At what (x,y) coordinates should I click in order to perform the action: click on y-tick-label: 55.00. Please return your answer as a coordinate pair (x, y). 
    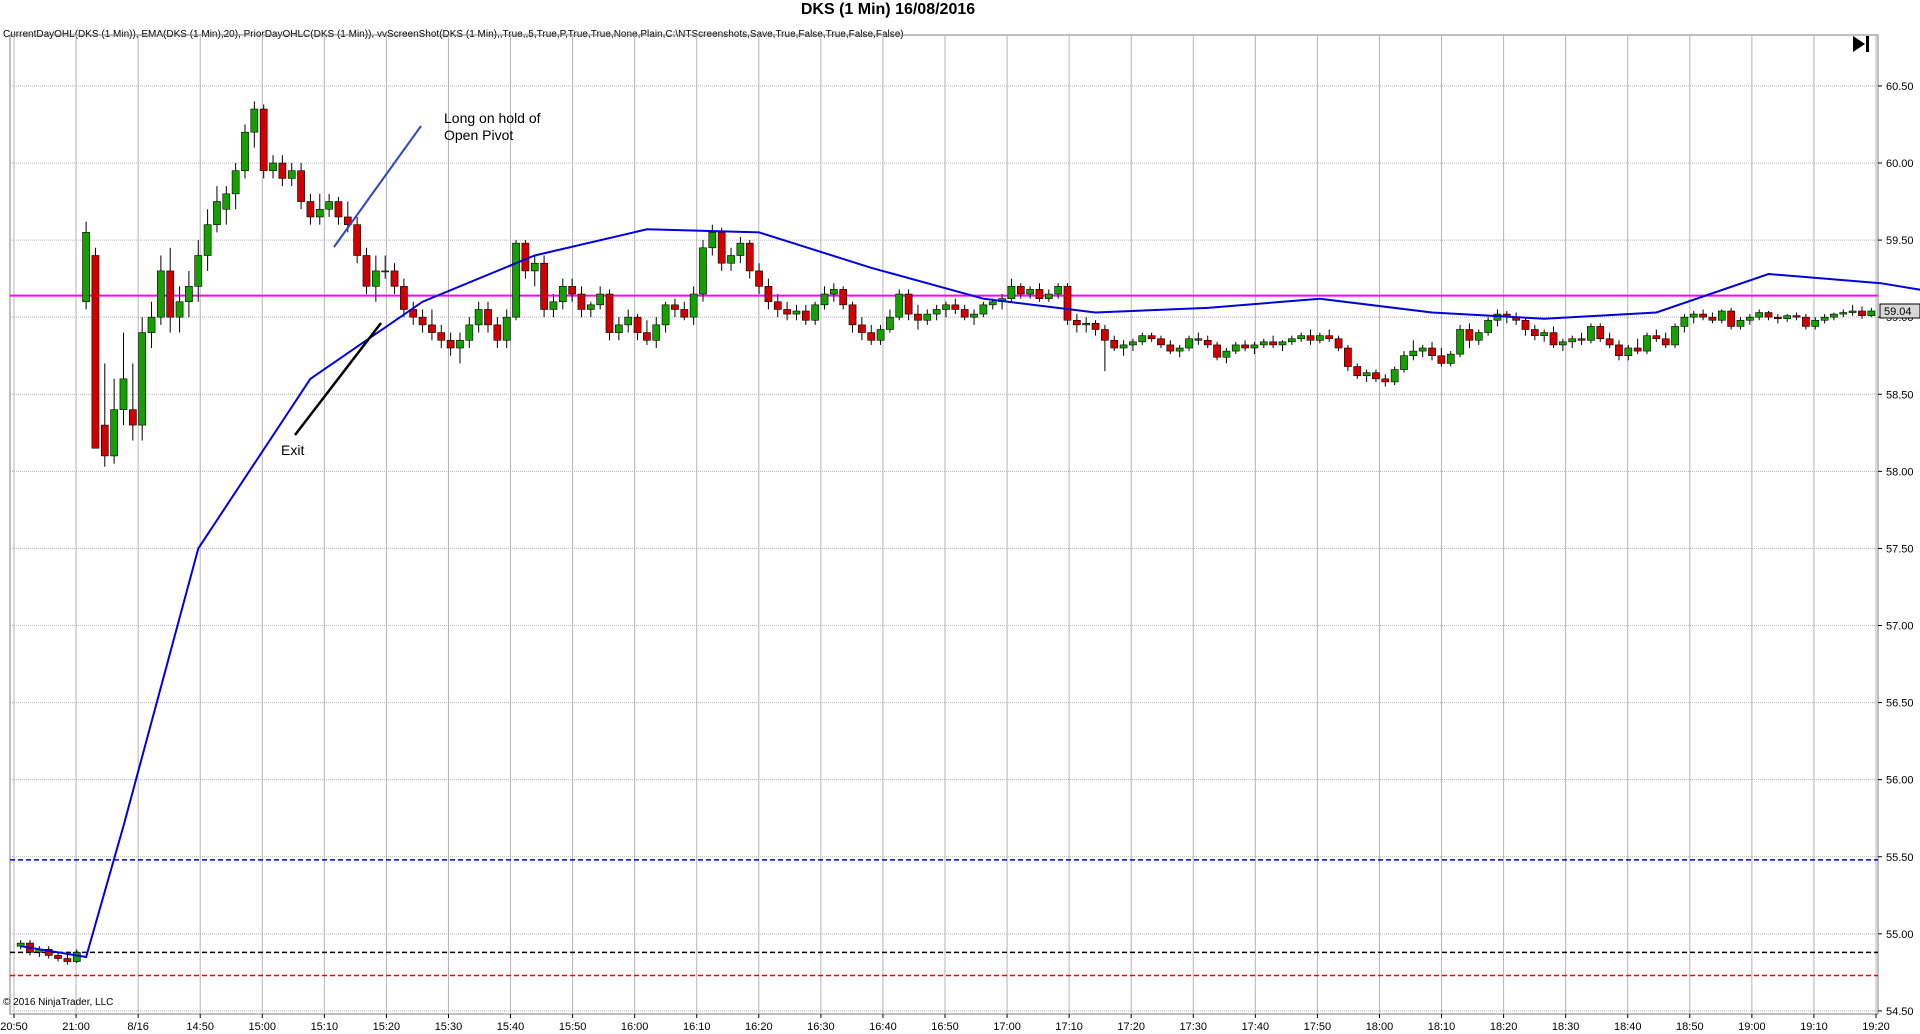
    Looking at the image, I should click on (1900, 935).